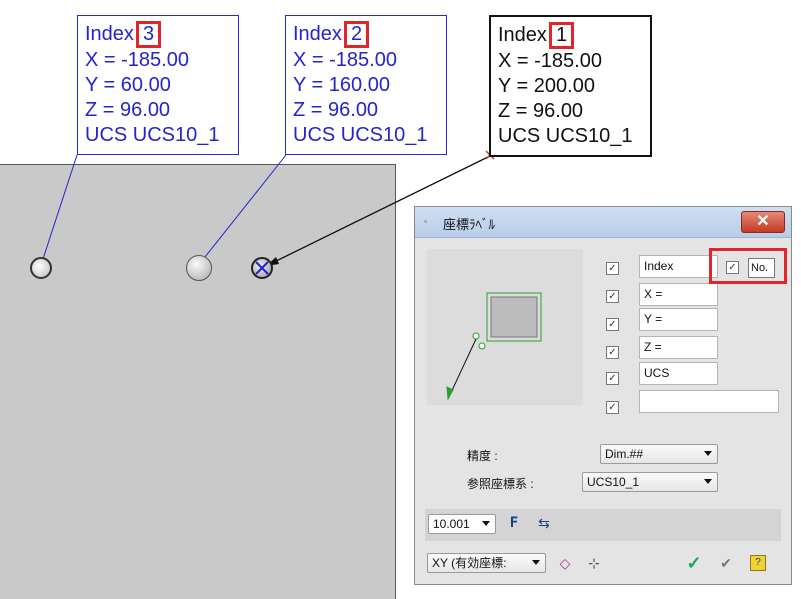  What do you see at coordinates (612, 407) in the screenshot?
I see `custom-checkbox: ✓` at bounding box center [612, 407].